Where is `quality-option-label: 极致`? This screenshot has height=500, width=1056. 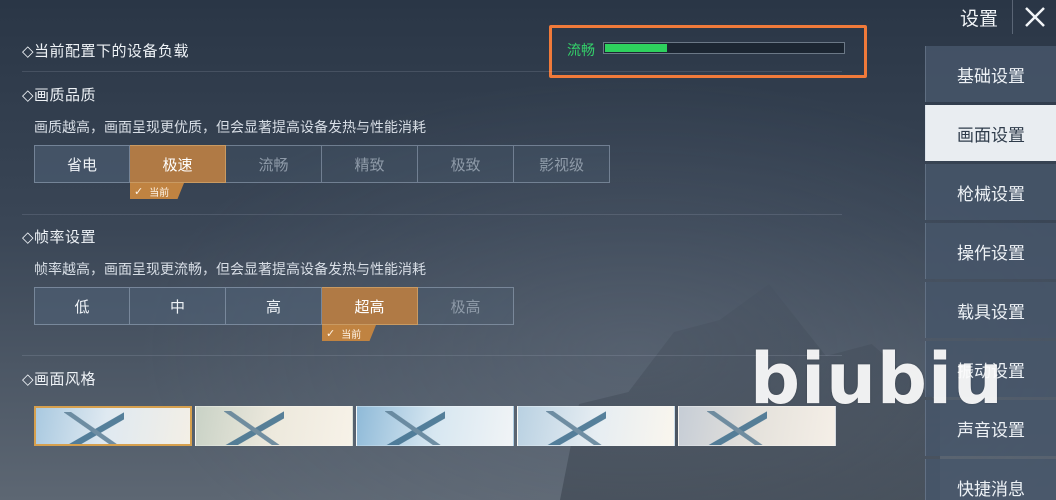 quality-option-label: 极致 is located at coordinates (465, 164).